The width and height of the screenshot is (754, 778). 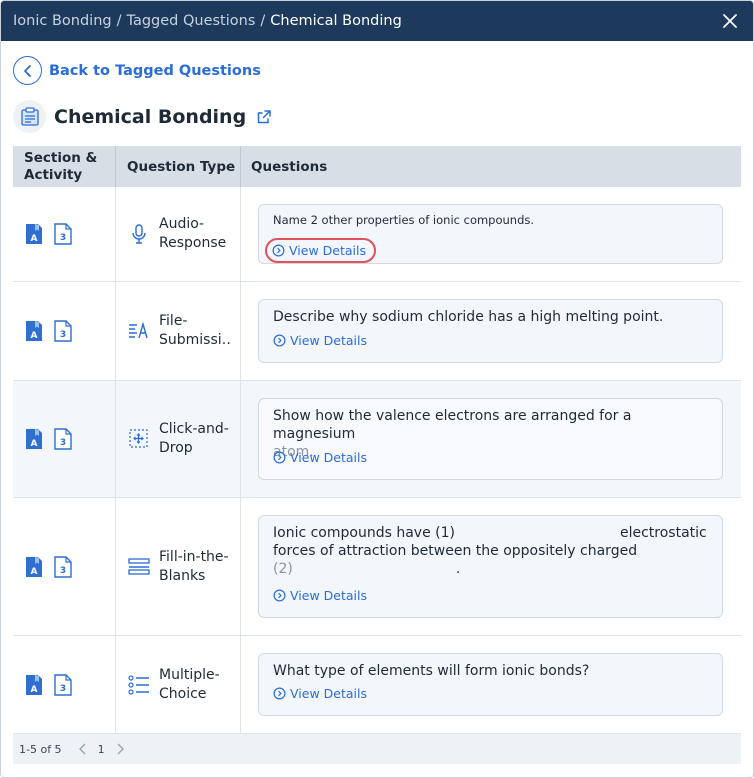 I want to click on question-type-cell: Click-and-Drop, so click(x=178, y=439).